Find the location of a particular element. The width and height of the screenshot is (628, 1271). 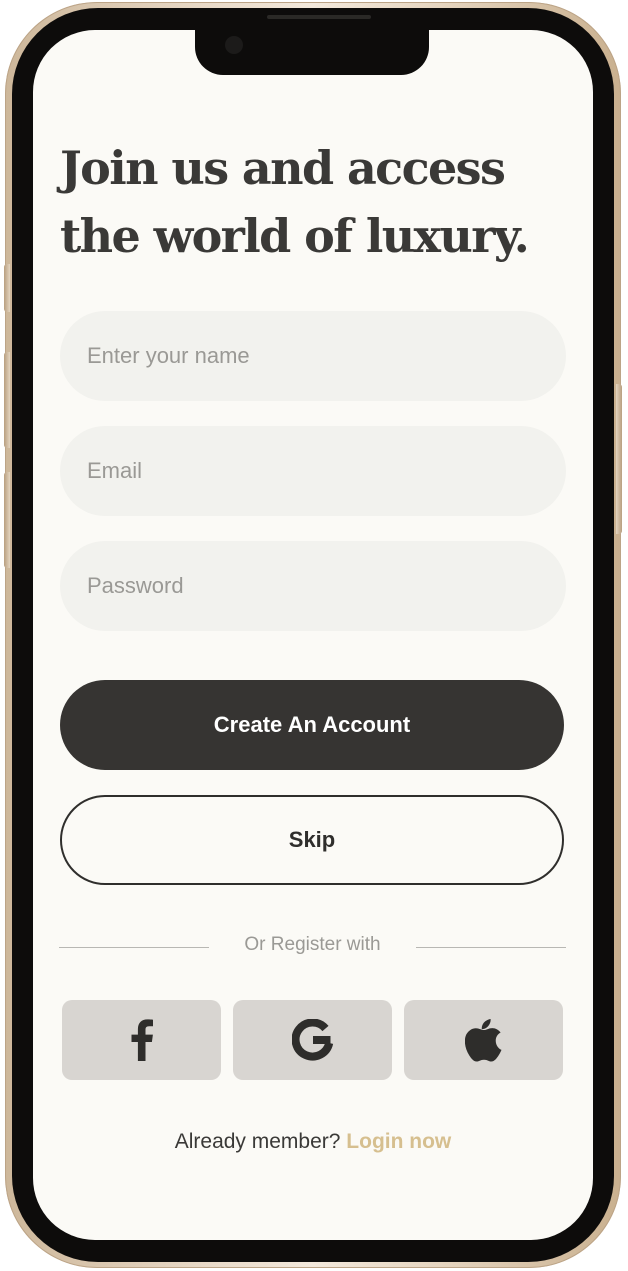

volume-up-button is located at coordinates (7, 400).